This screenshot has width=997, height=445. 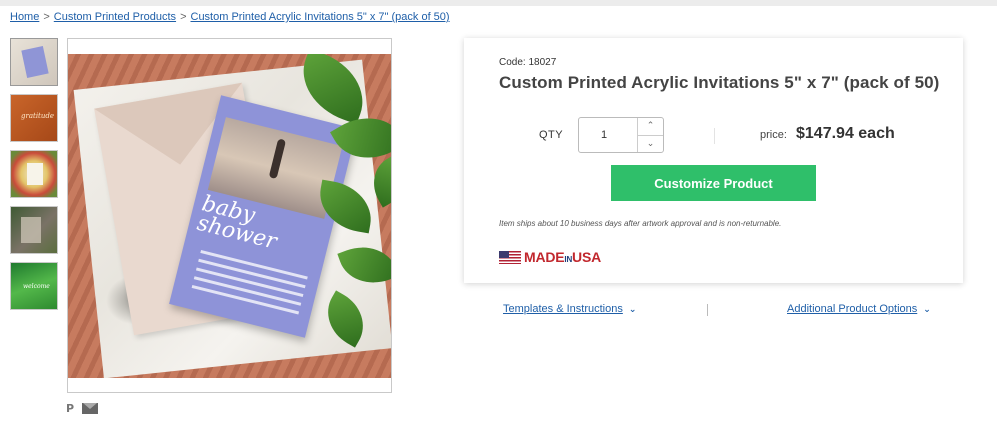 I want to click on breadcrumb-home: Home, so click(x=24, y=17).